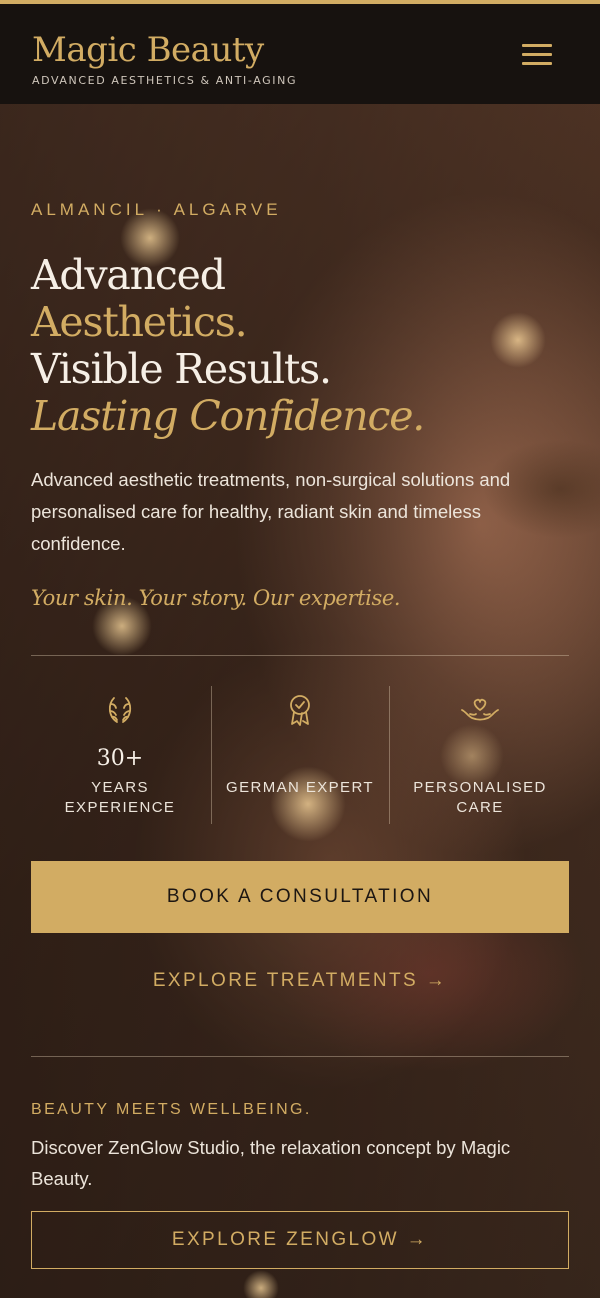 The width and height of the screenshot is (600, 1298). I want to click on hero-motto: Your skin. Your story. Our expertise., so click(216, 598).